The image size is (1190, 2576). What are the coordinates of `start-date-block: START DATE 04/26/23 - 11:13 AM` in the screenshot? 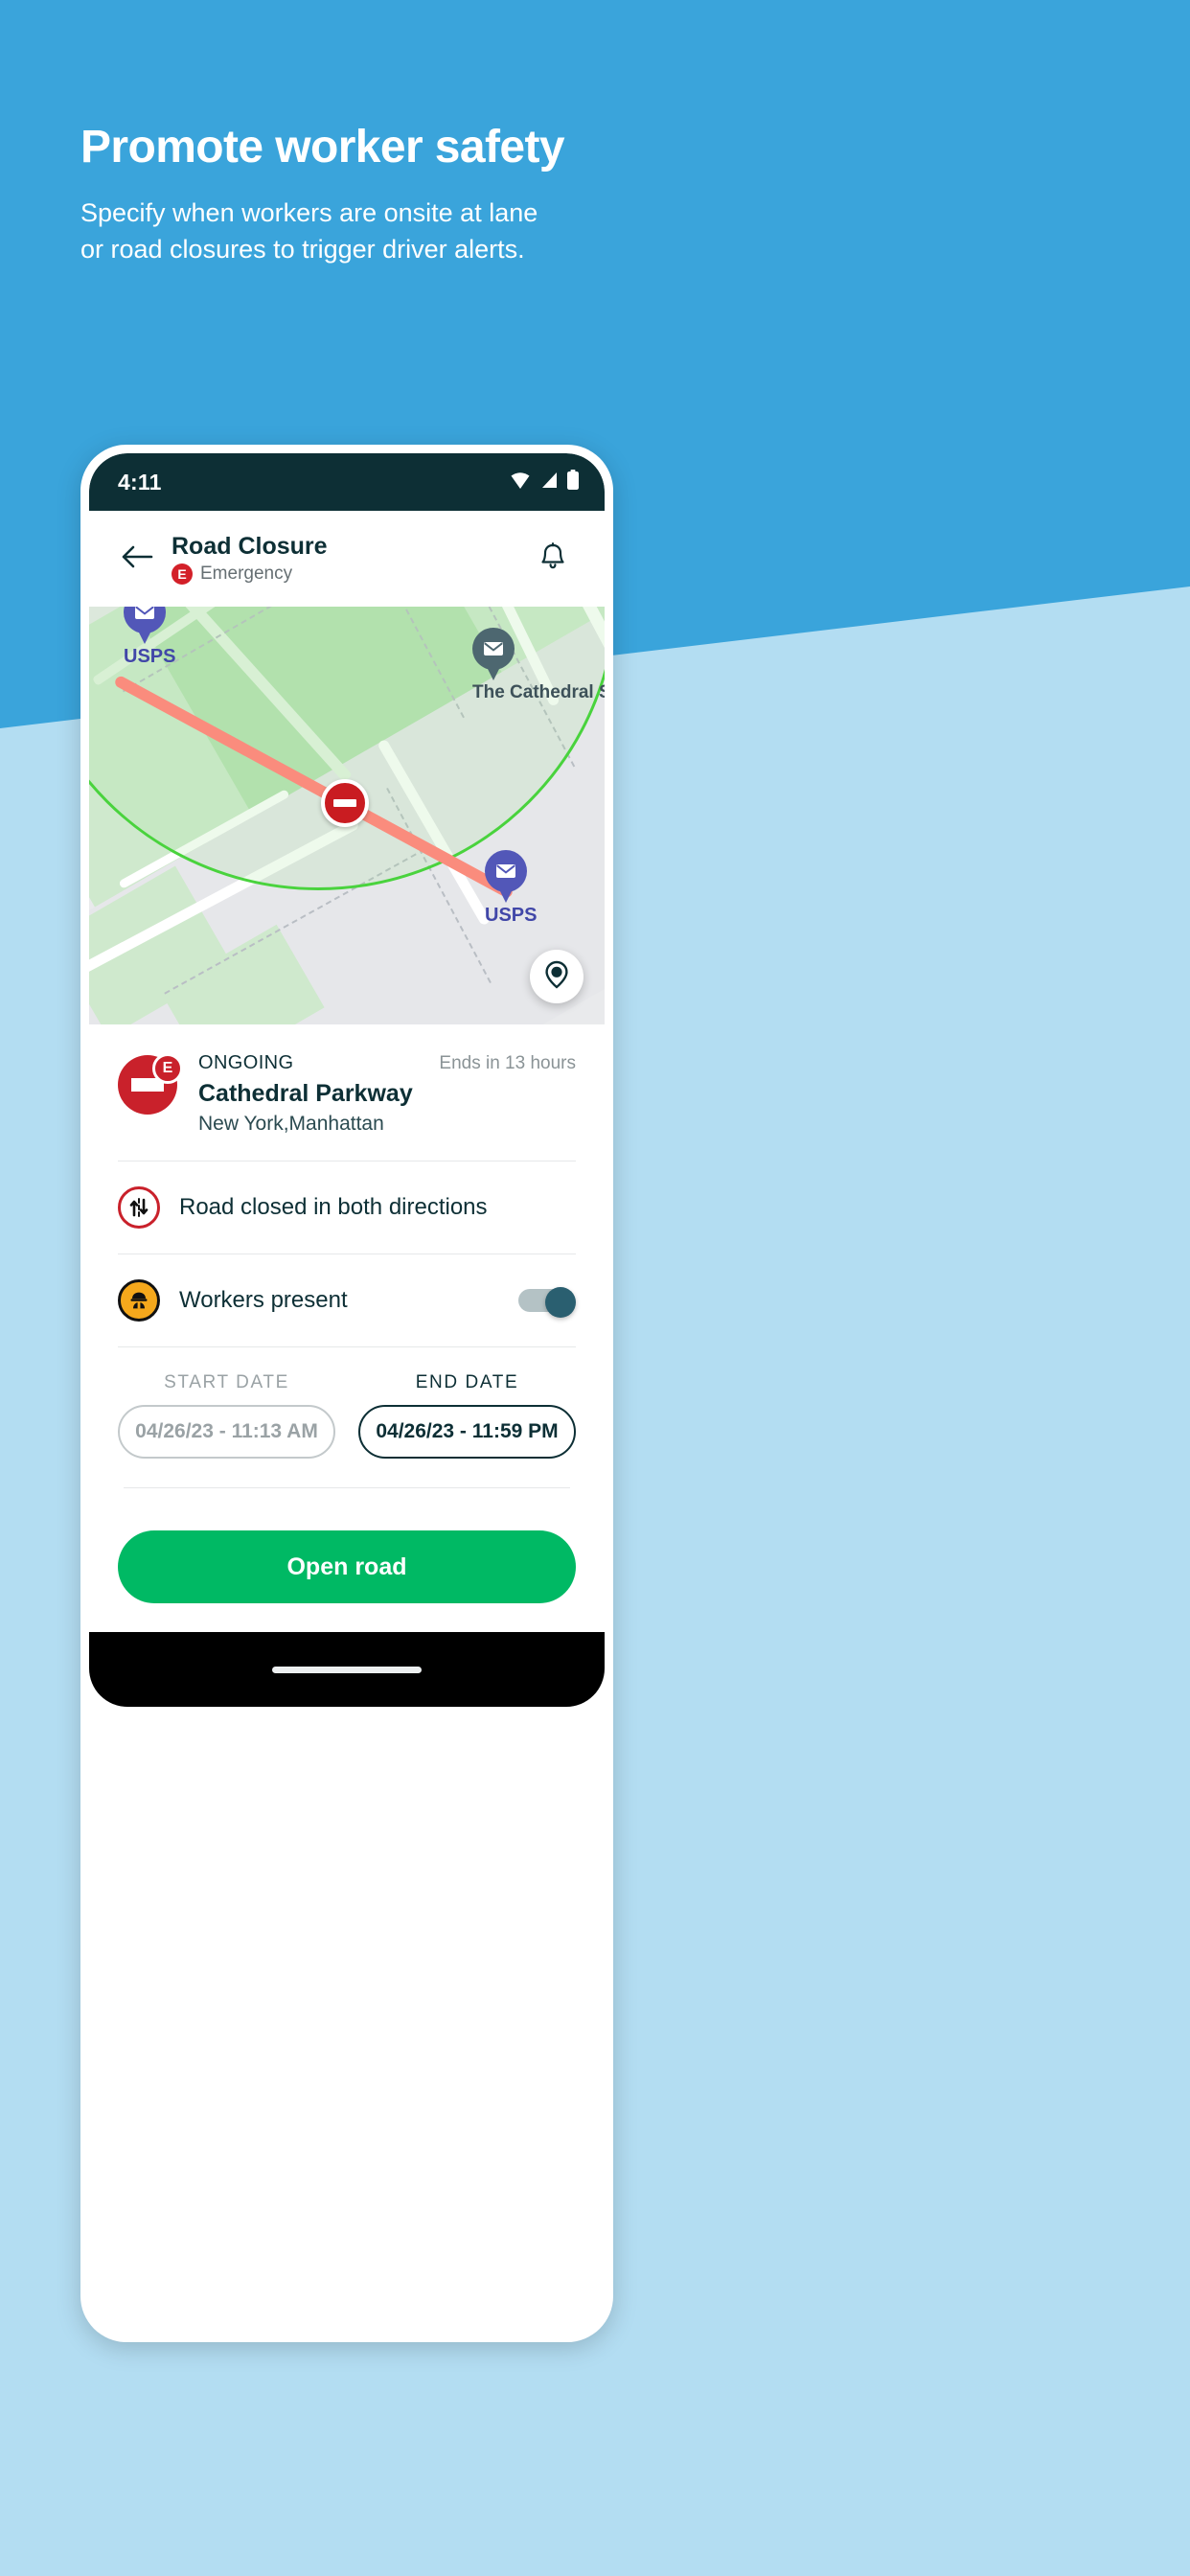 It's located at (226, 1416).